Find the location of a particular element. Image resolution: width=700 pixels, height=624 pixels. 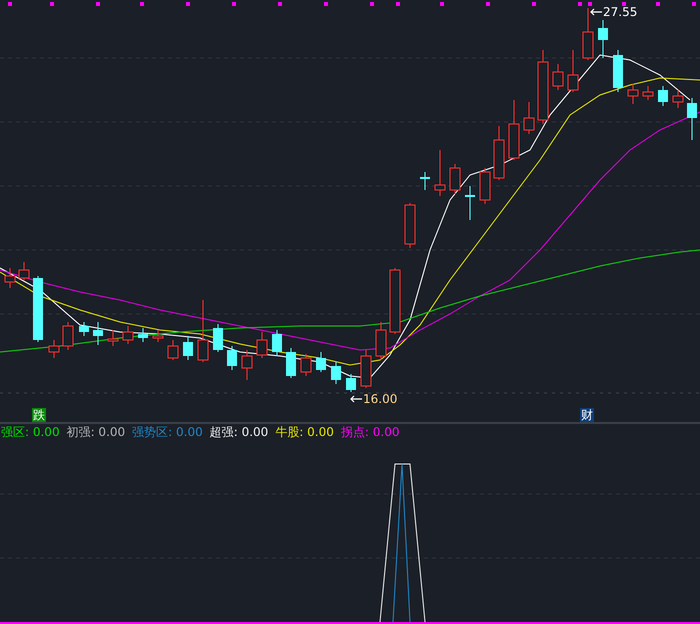

signal-tag: 财 is located at coordinates (587, 415).